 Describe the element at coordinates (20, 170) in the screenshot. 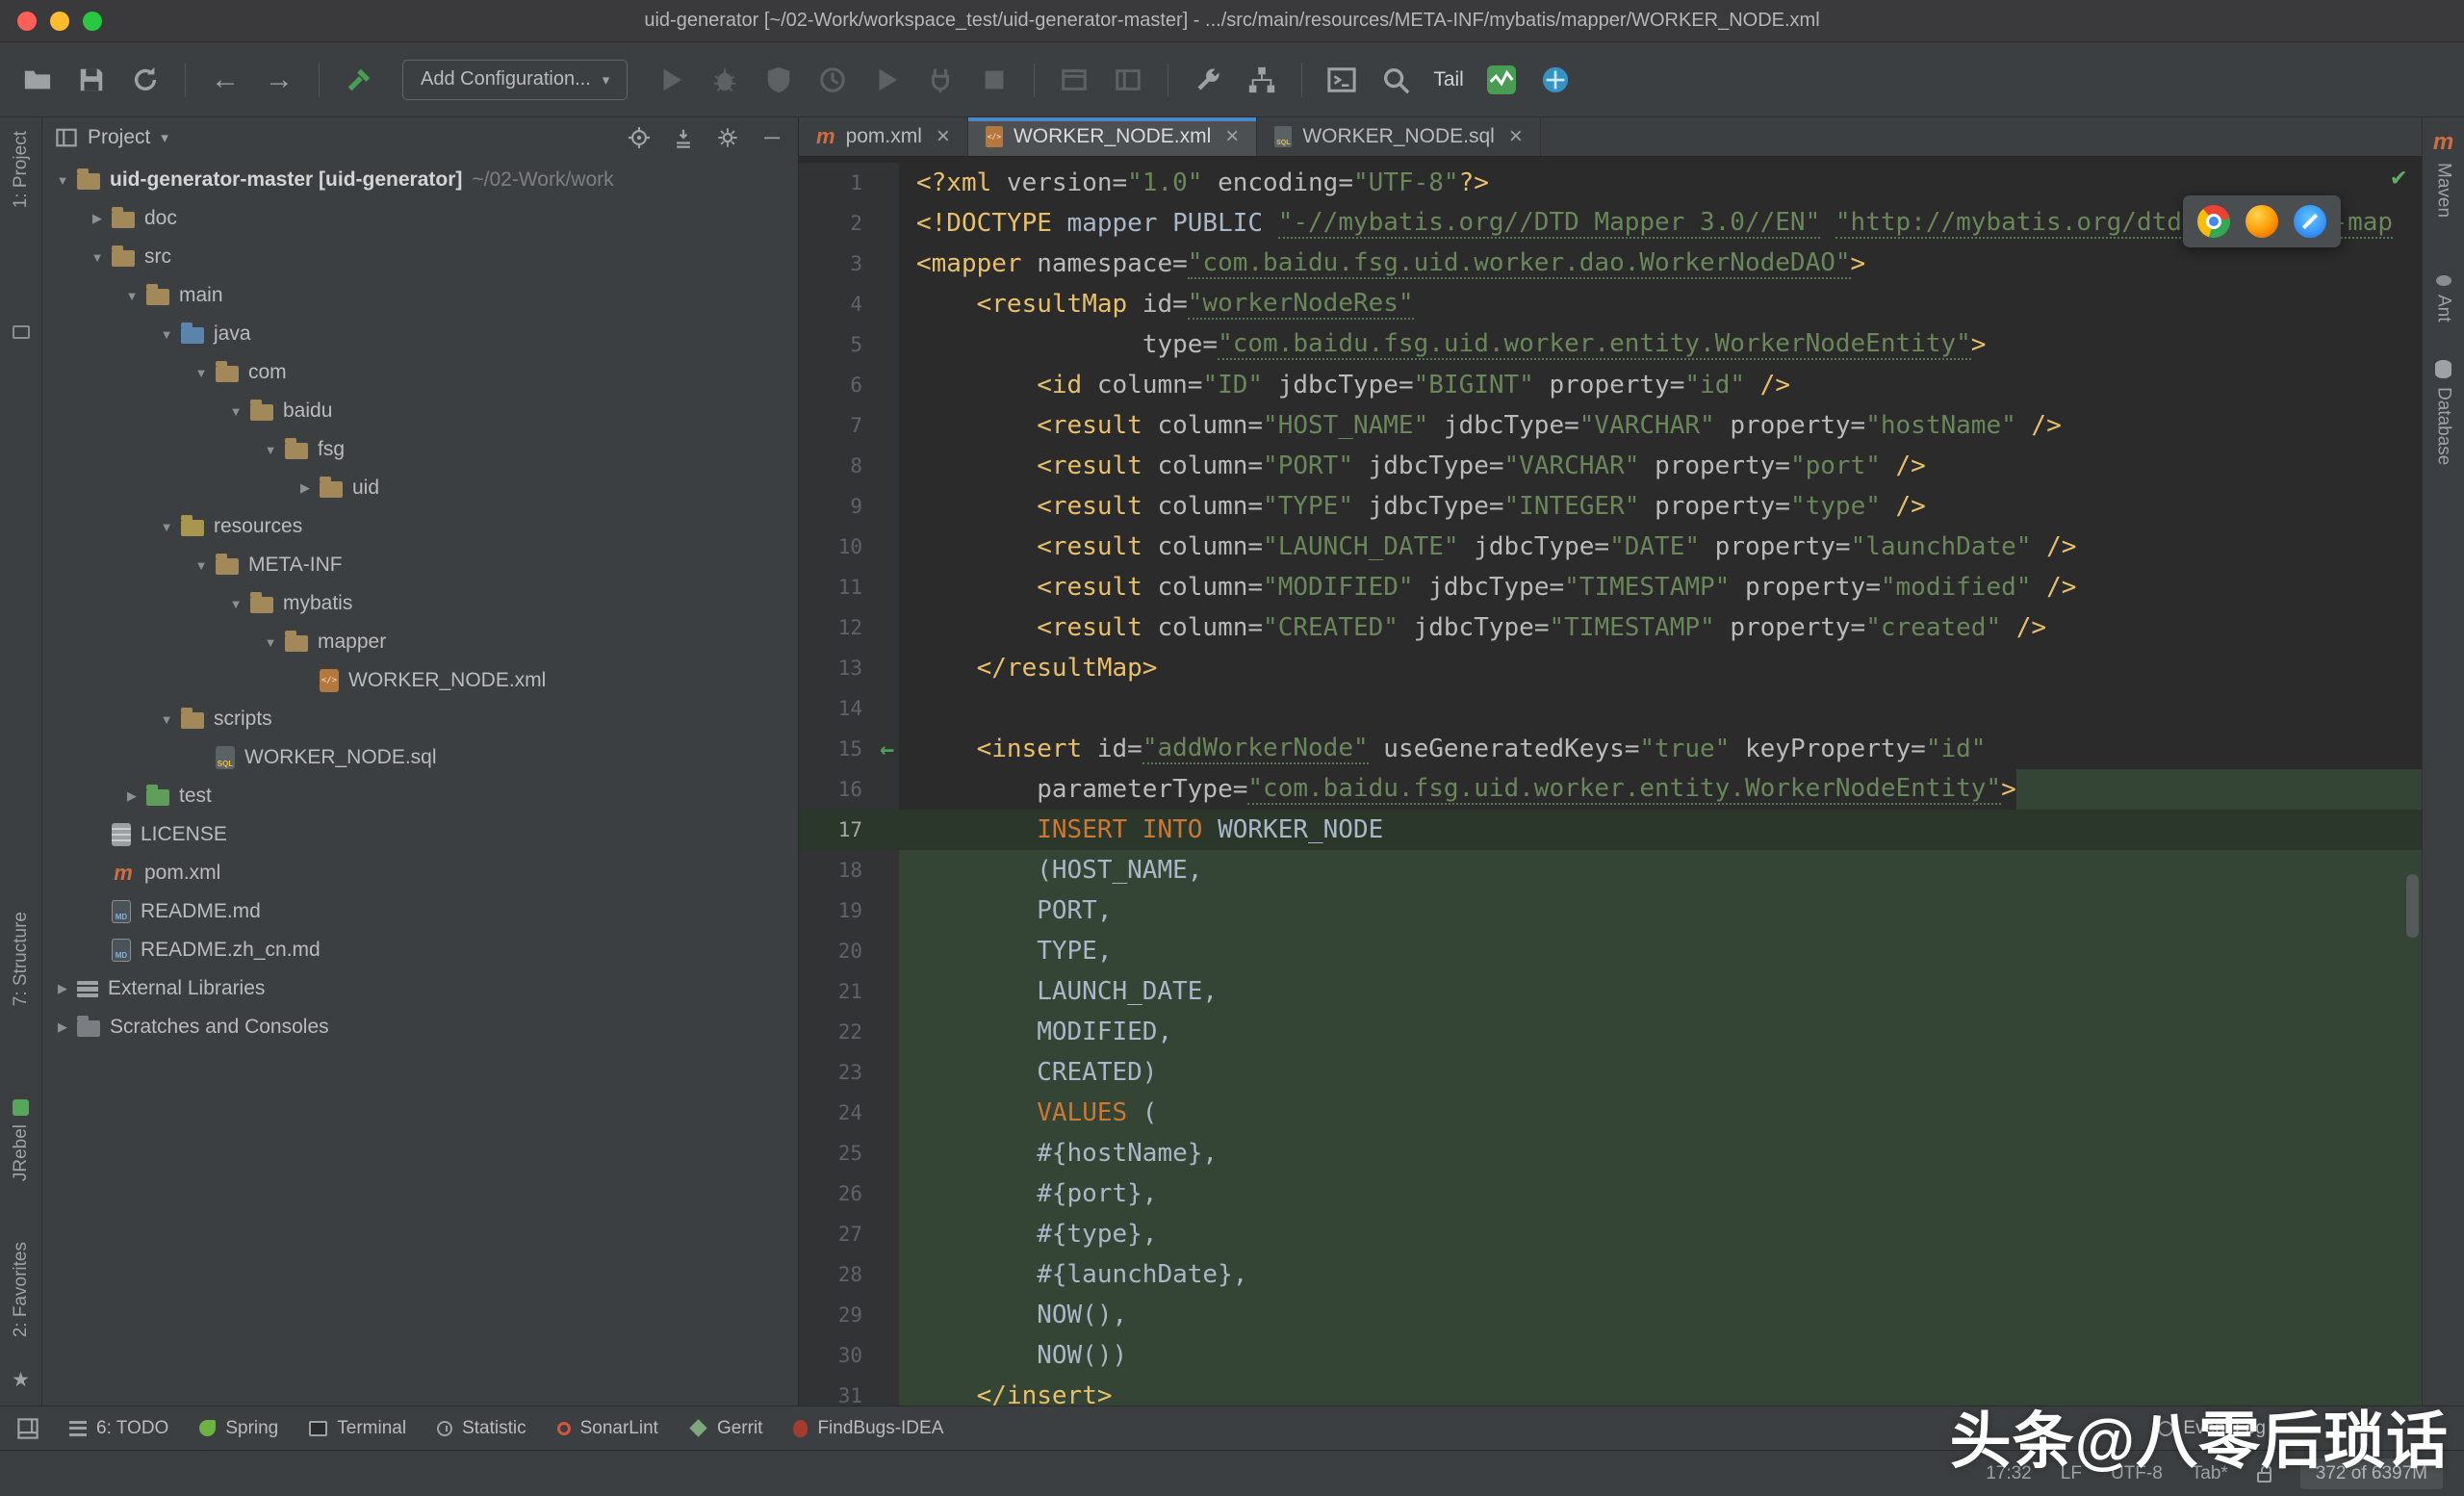

I see `toolwindow-project-button: 1: Project` at that location.